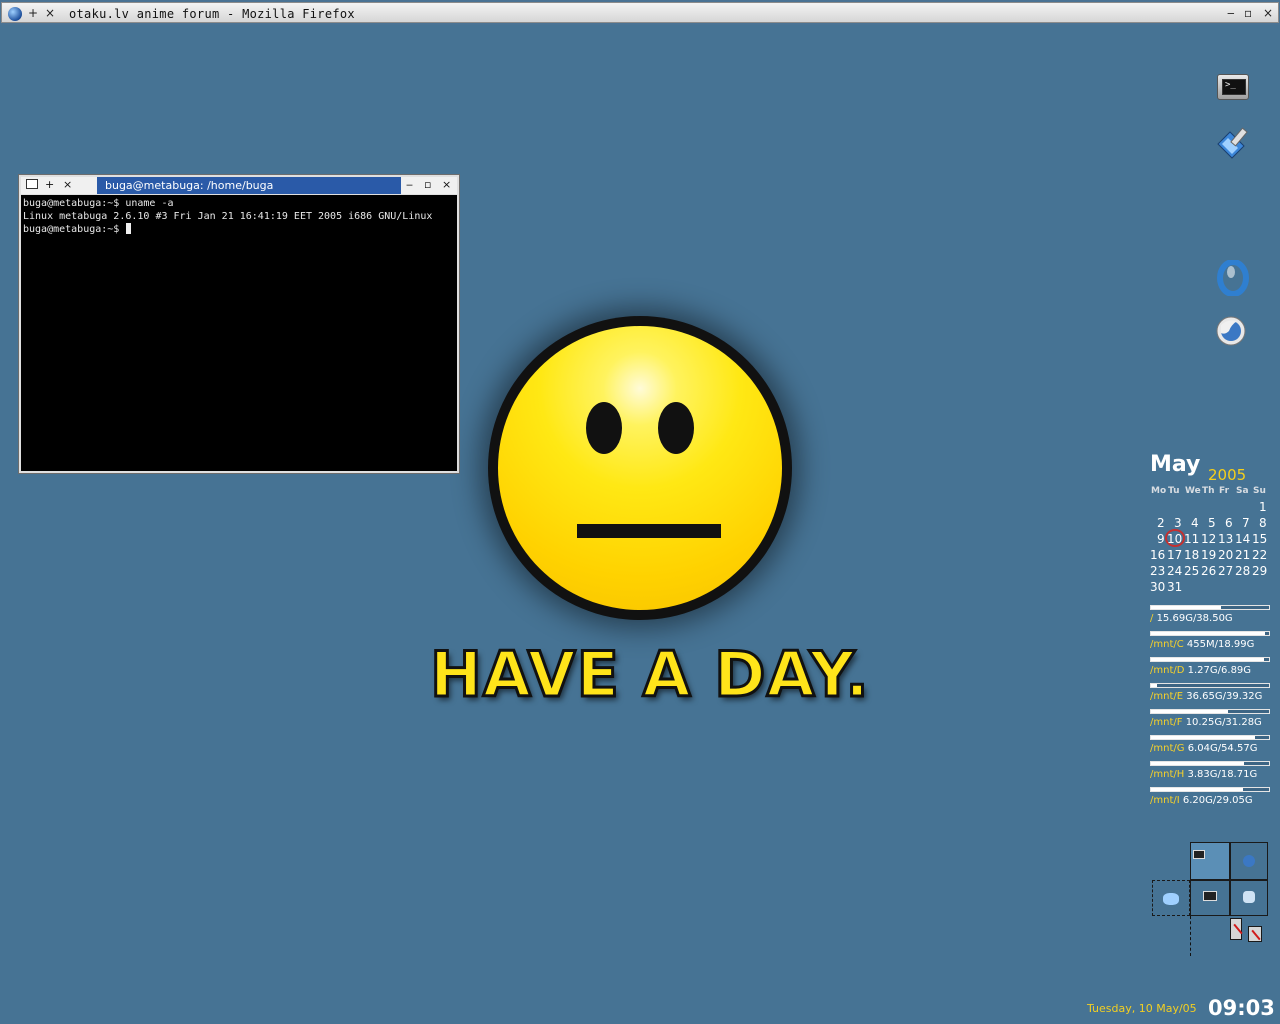 The image size is (1280, 1024). I want to click on terminal-add-button: +, so click(49, 185).